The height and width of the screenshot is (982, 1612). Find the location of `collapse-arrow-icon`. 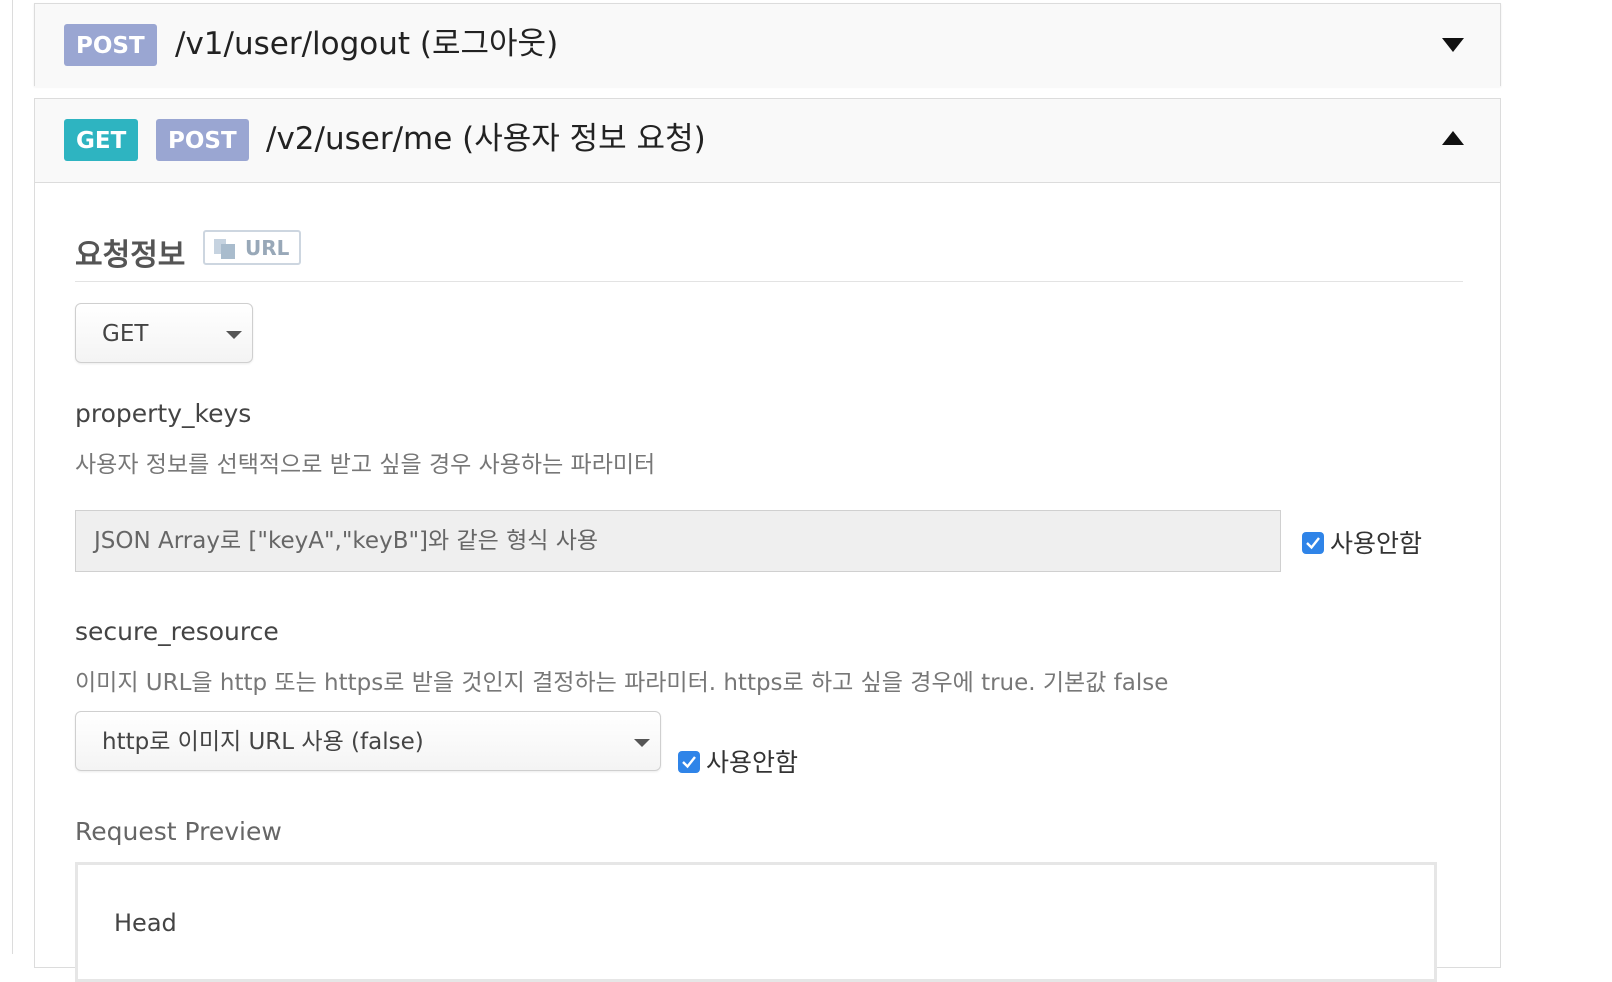

collapse-arrow-icon is located at coordinates (1453, 138).